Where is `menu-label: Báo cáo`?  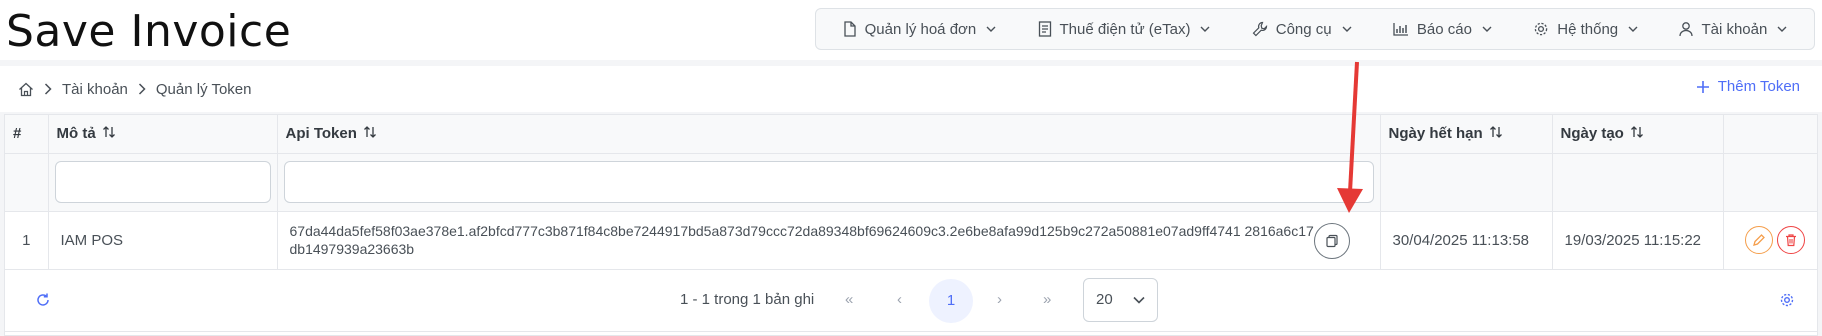 menu-label: Báo cáo is located at coordinates (1444, 29).